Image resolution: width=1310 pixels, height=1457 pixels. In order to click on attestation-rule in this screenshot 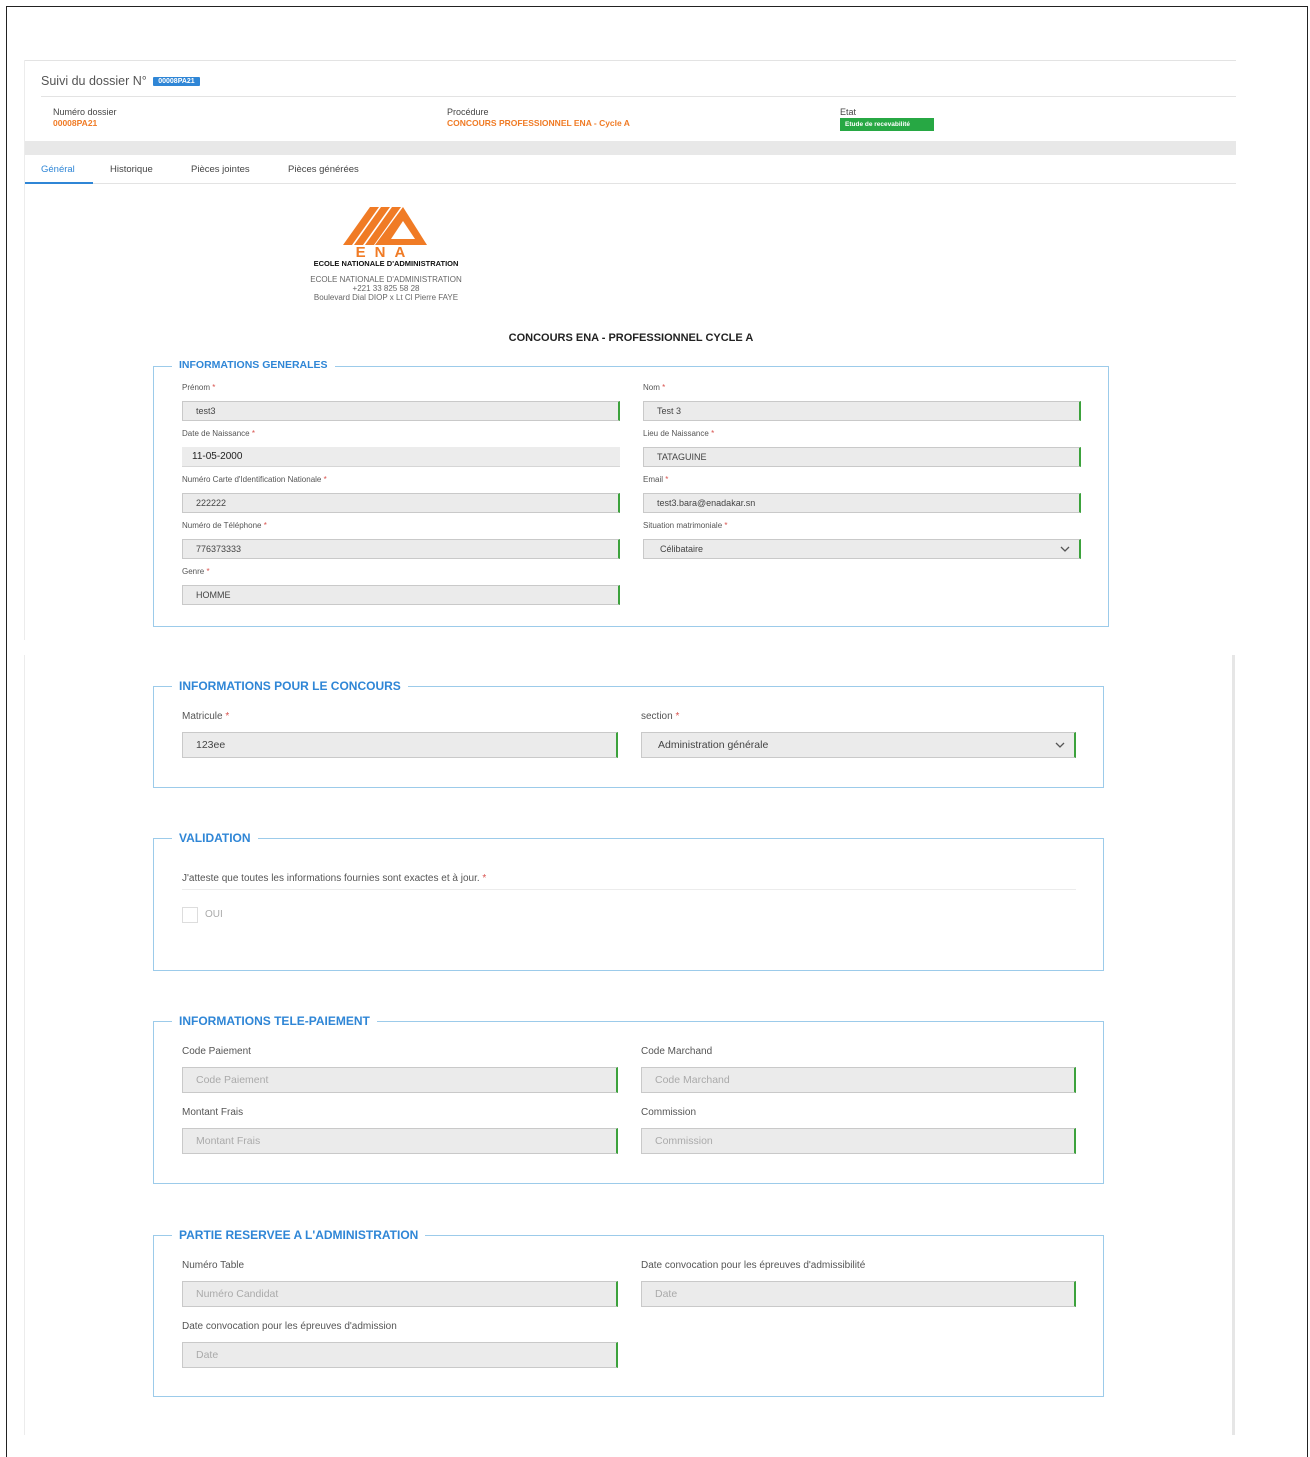, I will do `click(629, 889)`.